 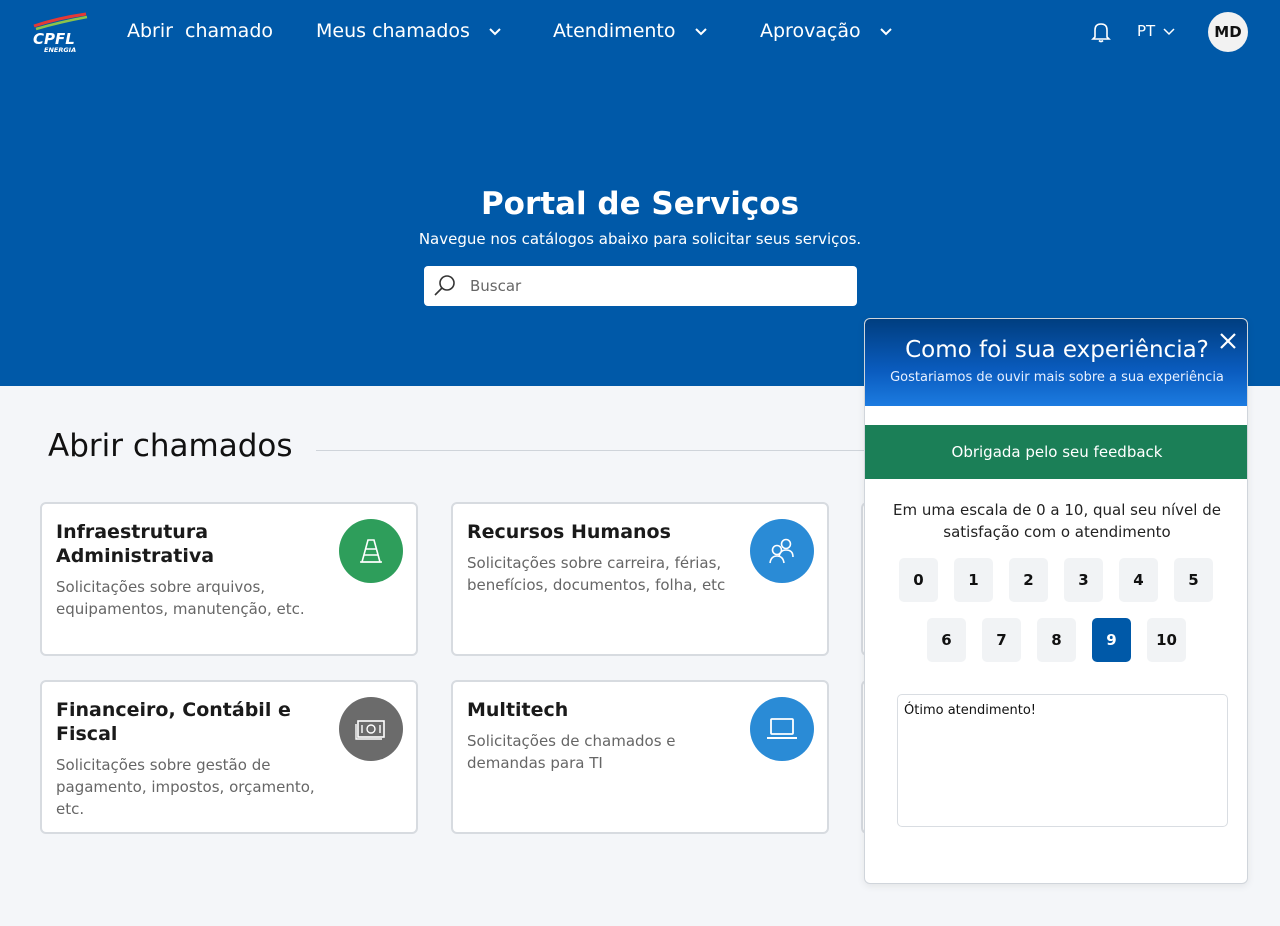 What do you see at coordinates (1138, 580) in the screenshot?
I see `score-button-4: 4` at bounding box center [1138, 580].